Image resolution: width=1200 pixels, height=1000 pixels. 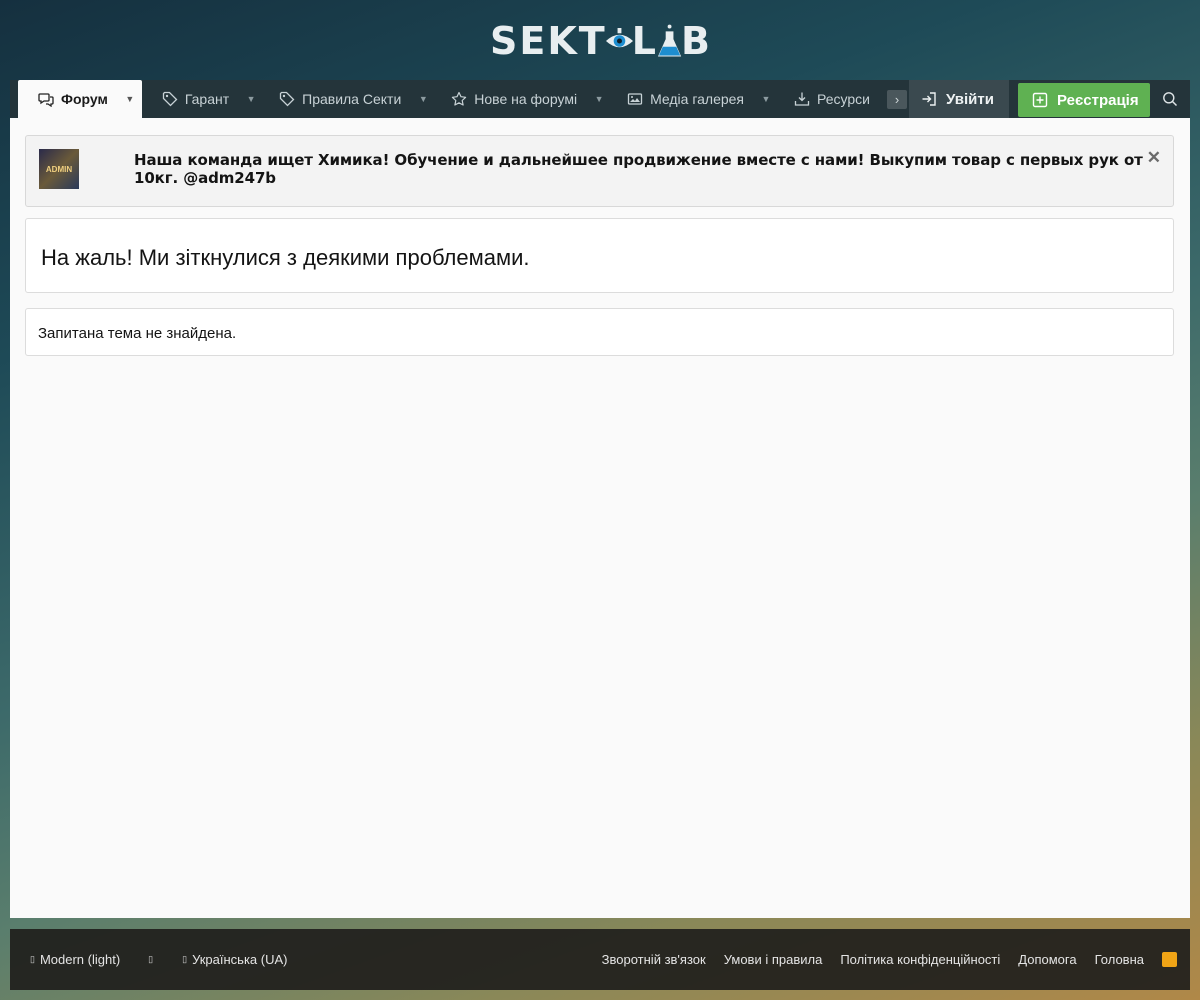 I want to click on logo-text-l: L, so click(x=644, y=41).